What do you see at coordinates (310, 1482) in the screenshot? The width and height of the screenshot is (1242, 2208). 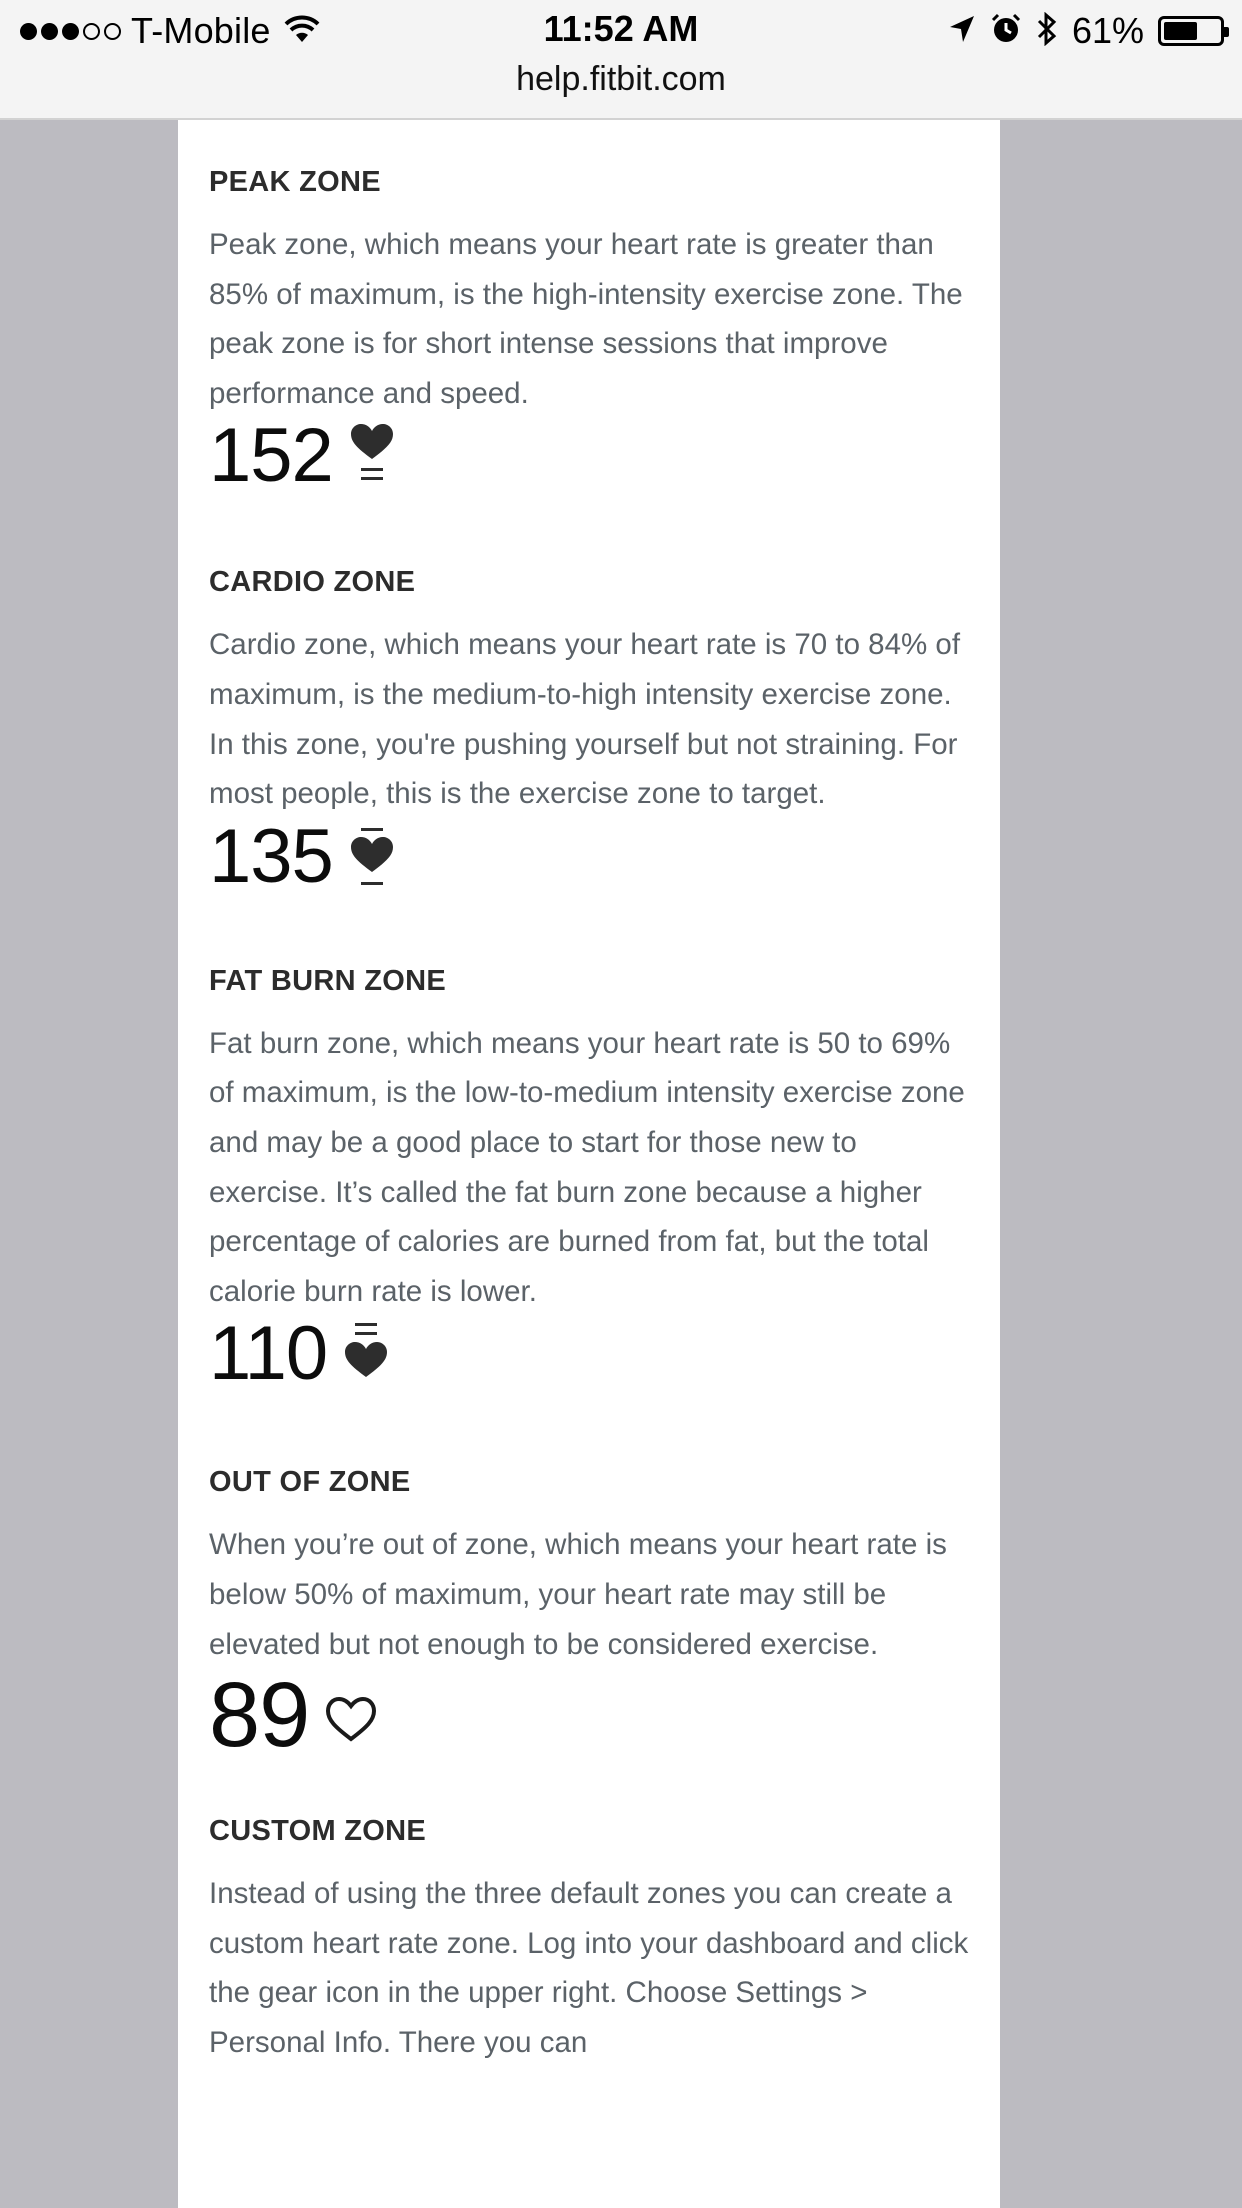 I see `zone-title: OUT OF ZONE` at bounding box center [310, 1482].